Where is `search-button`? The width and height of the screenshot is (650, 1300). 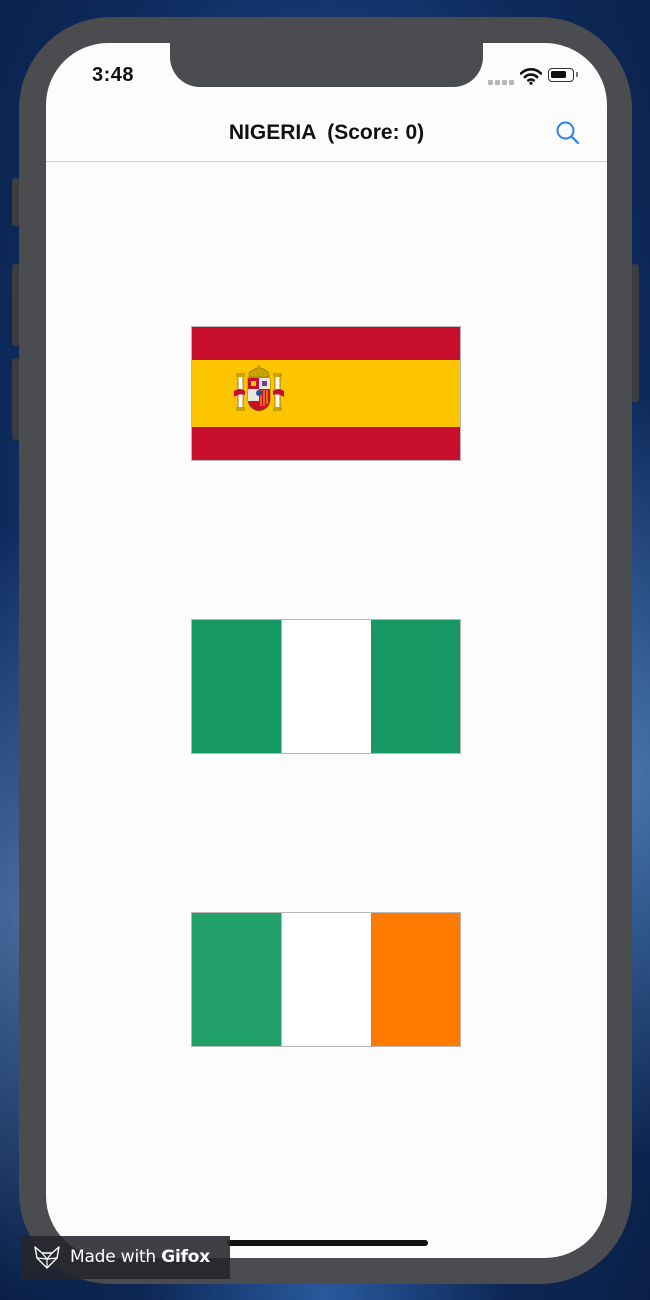 search-button is located at coordinates (568, 133).